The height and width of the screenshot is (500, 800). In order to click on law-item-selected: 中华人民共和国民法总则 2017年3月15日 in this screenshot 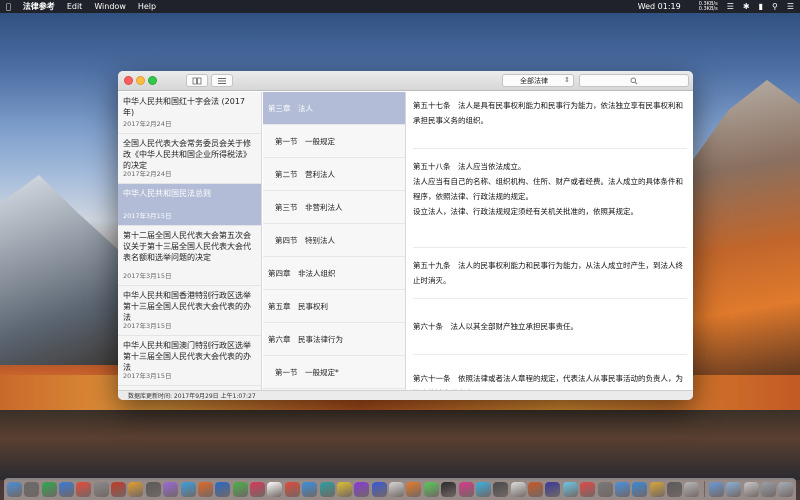, I will do `click(189, 205)`.